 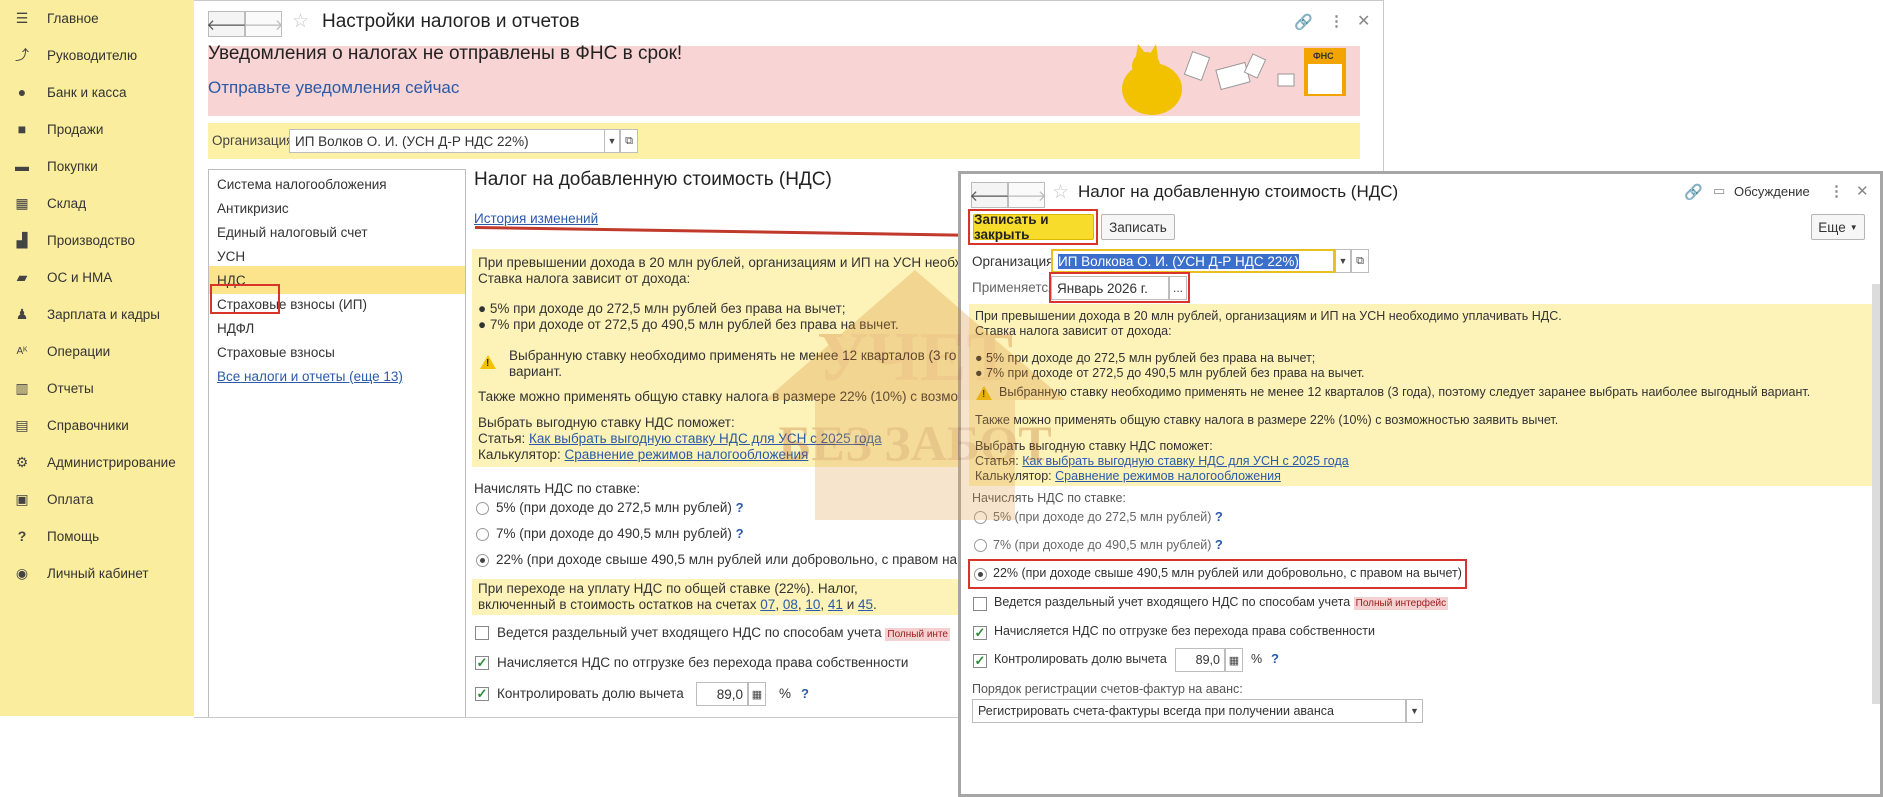 I want to click on send-notifications-link: Отправьте уведомления сейчас, so click(x=333, y=88).